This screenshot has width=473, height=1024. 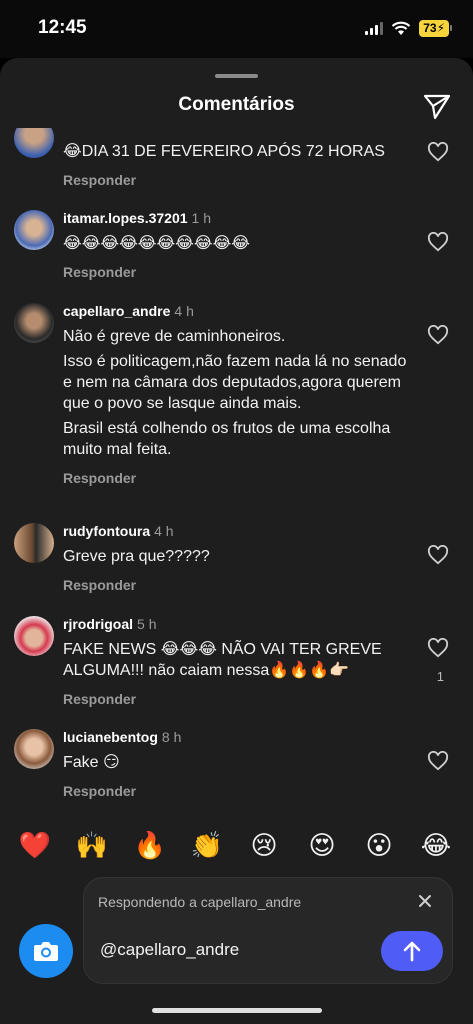 What do you see at coordinates (235, 556) in the screenshot?
I see `comment-text: Greve pra que?????` at bounding box center [235, 556].